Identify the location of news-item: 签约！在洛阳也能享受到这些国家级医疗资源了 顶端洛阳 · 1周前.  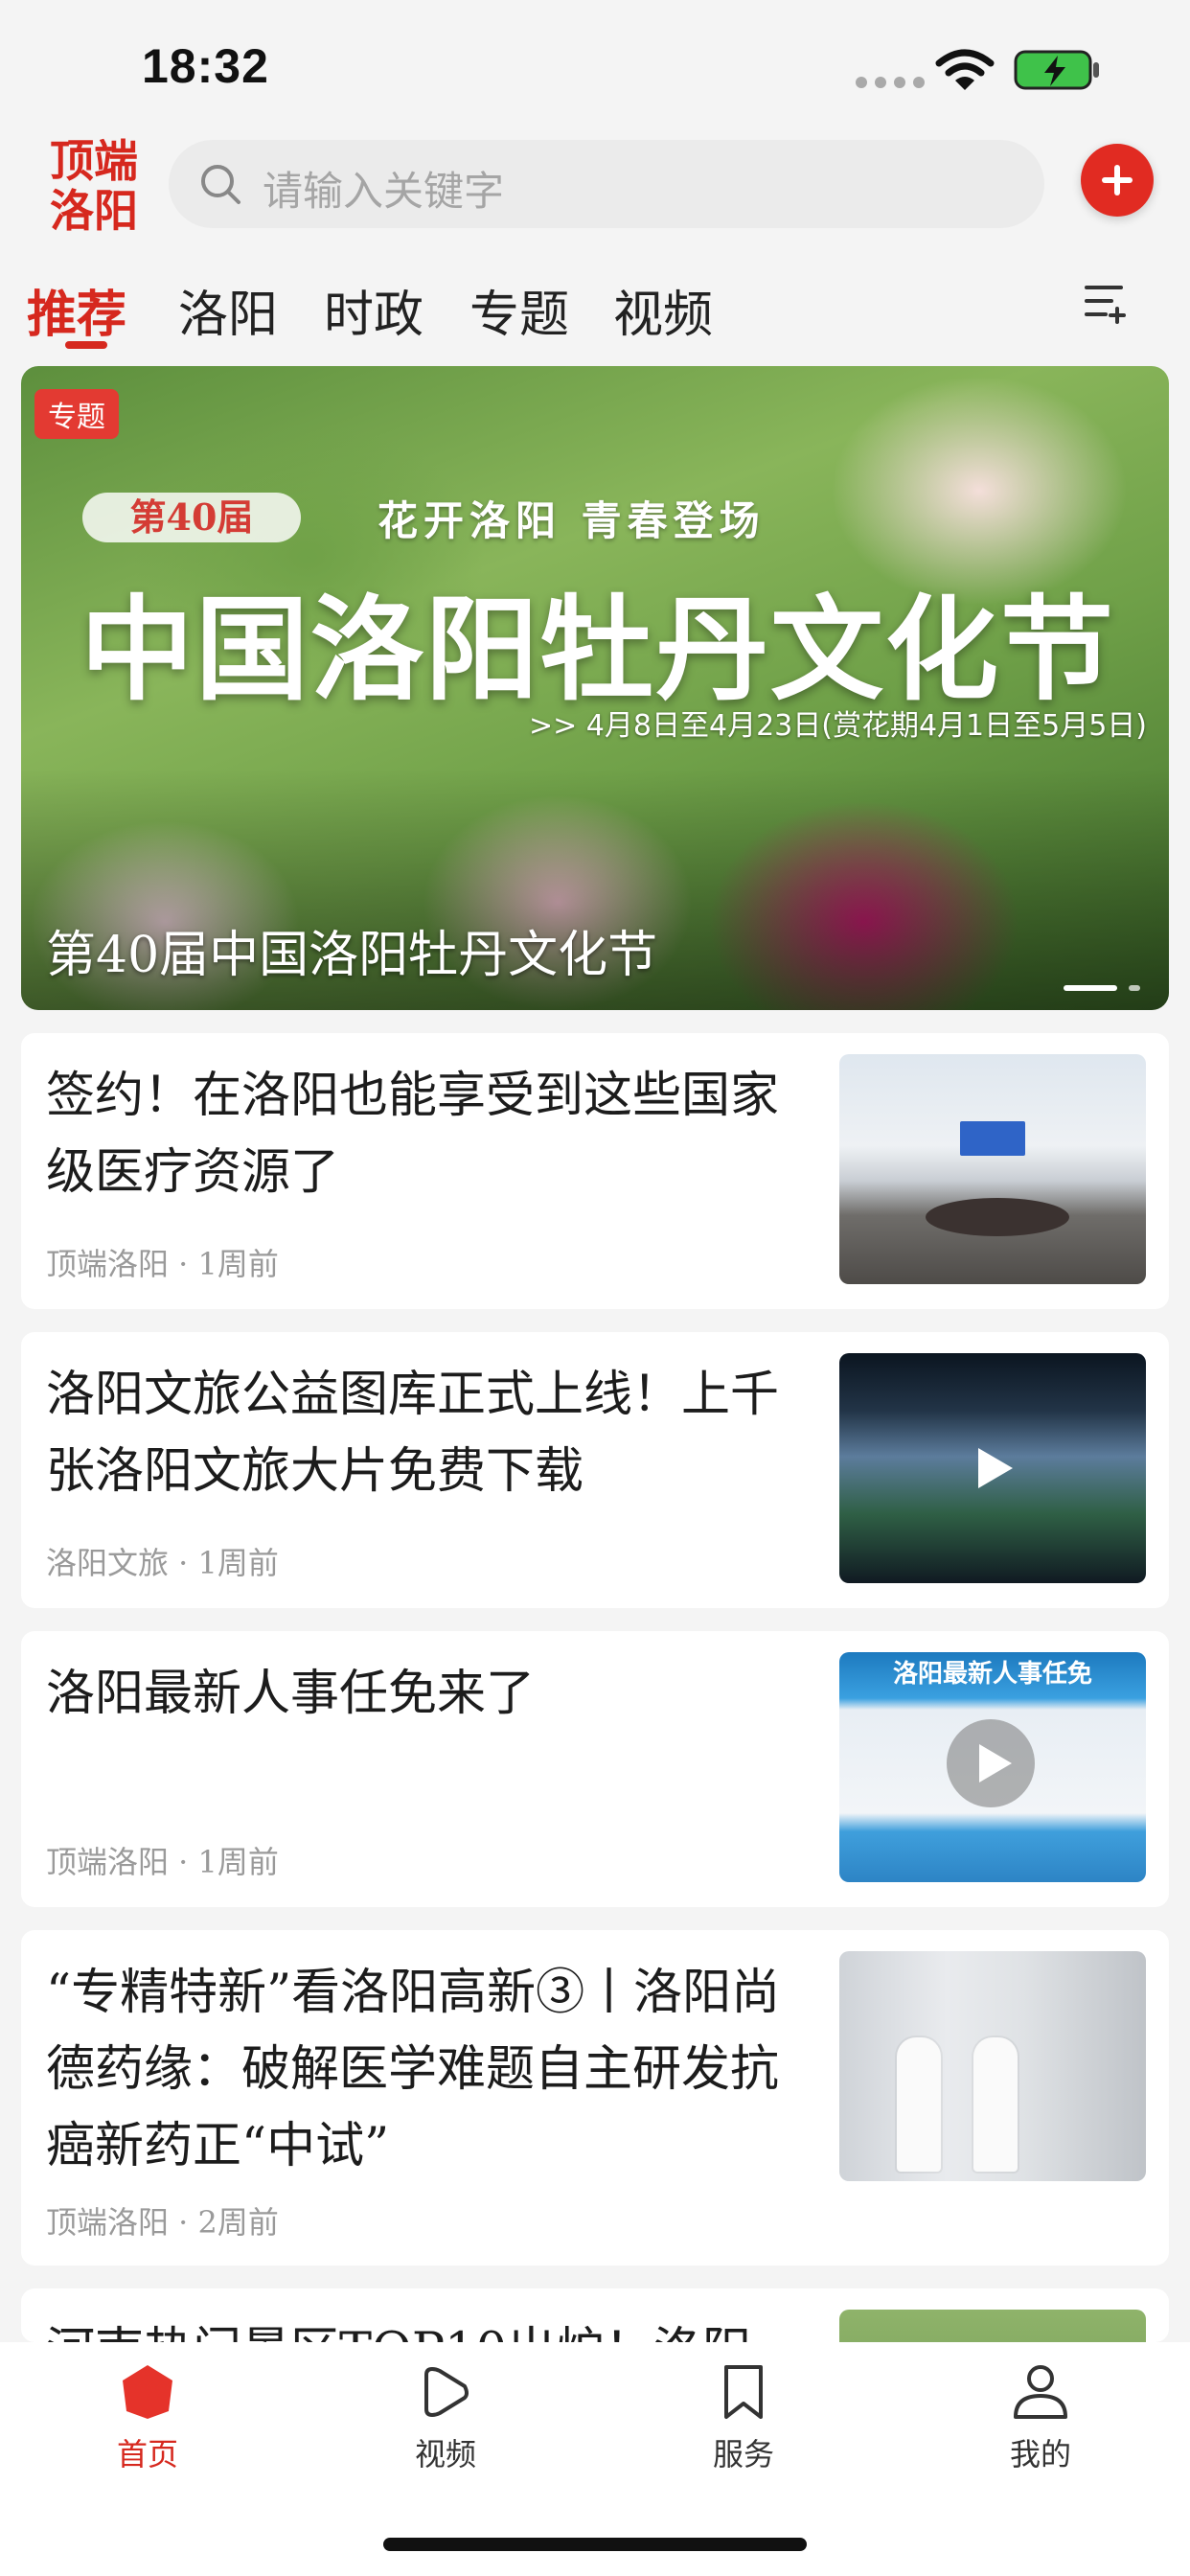
(595, 1171).